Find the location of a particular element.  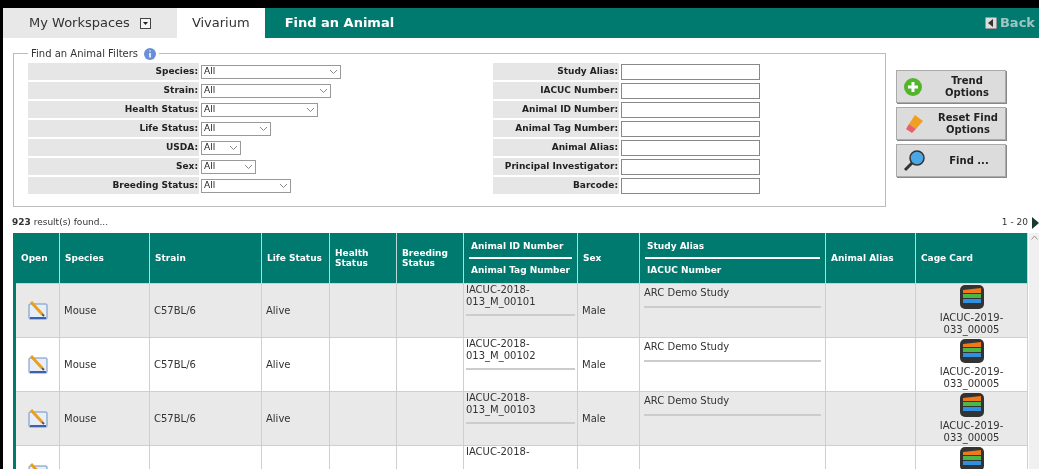

filter-label: Health Status: is located at coordinates (113, 109).